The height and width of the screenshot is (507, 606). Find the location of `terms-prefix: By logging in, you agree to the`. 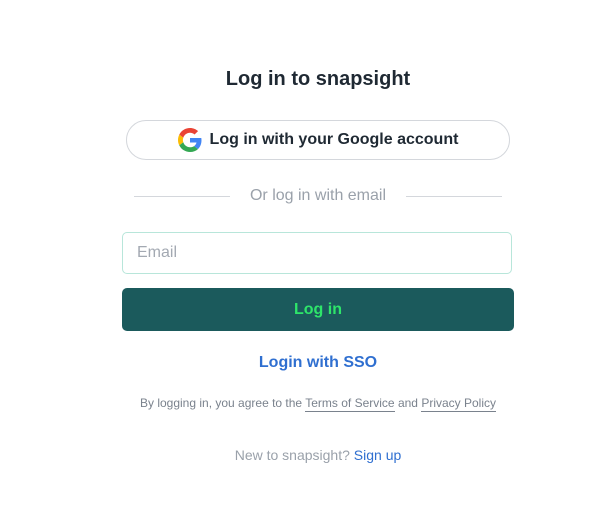

terms-prefix: By logging in, you agree to the is located at coordinates (221, 403).